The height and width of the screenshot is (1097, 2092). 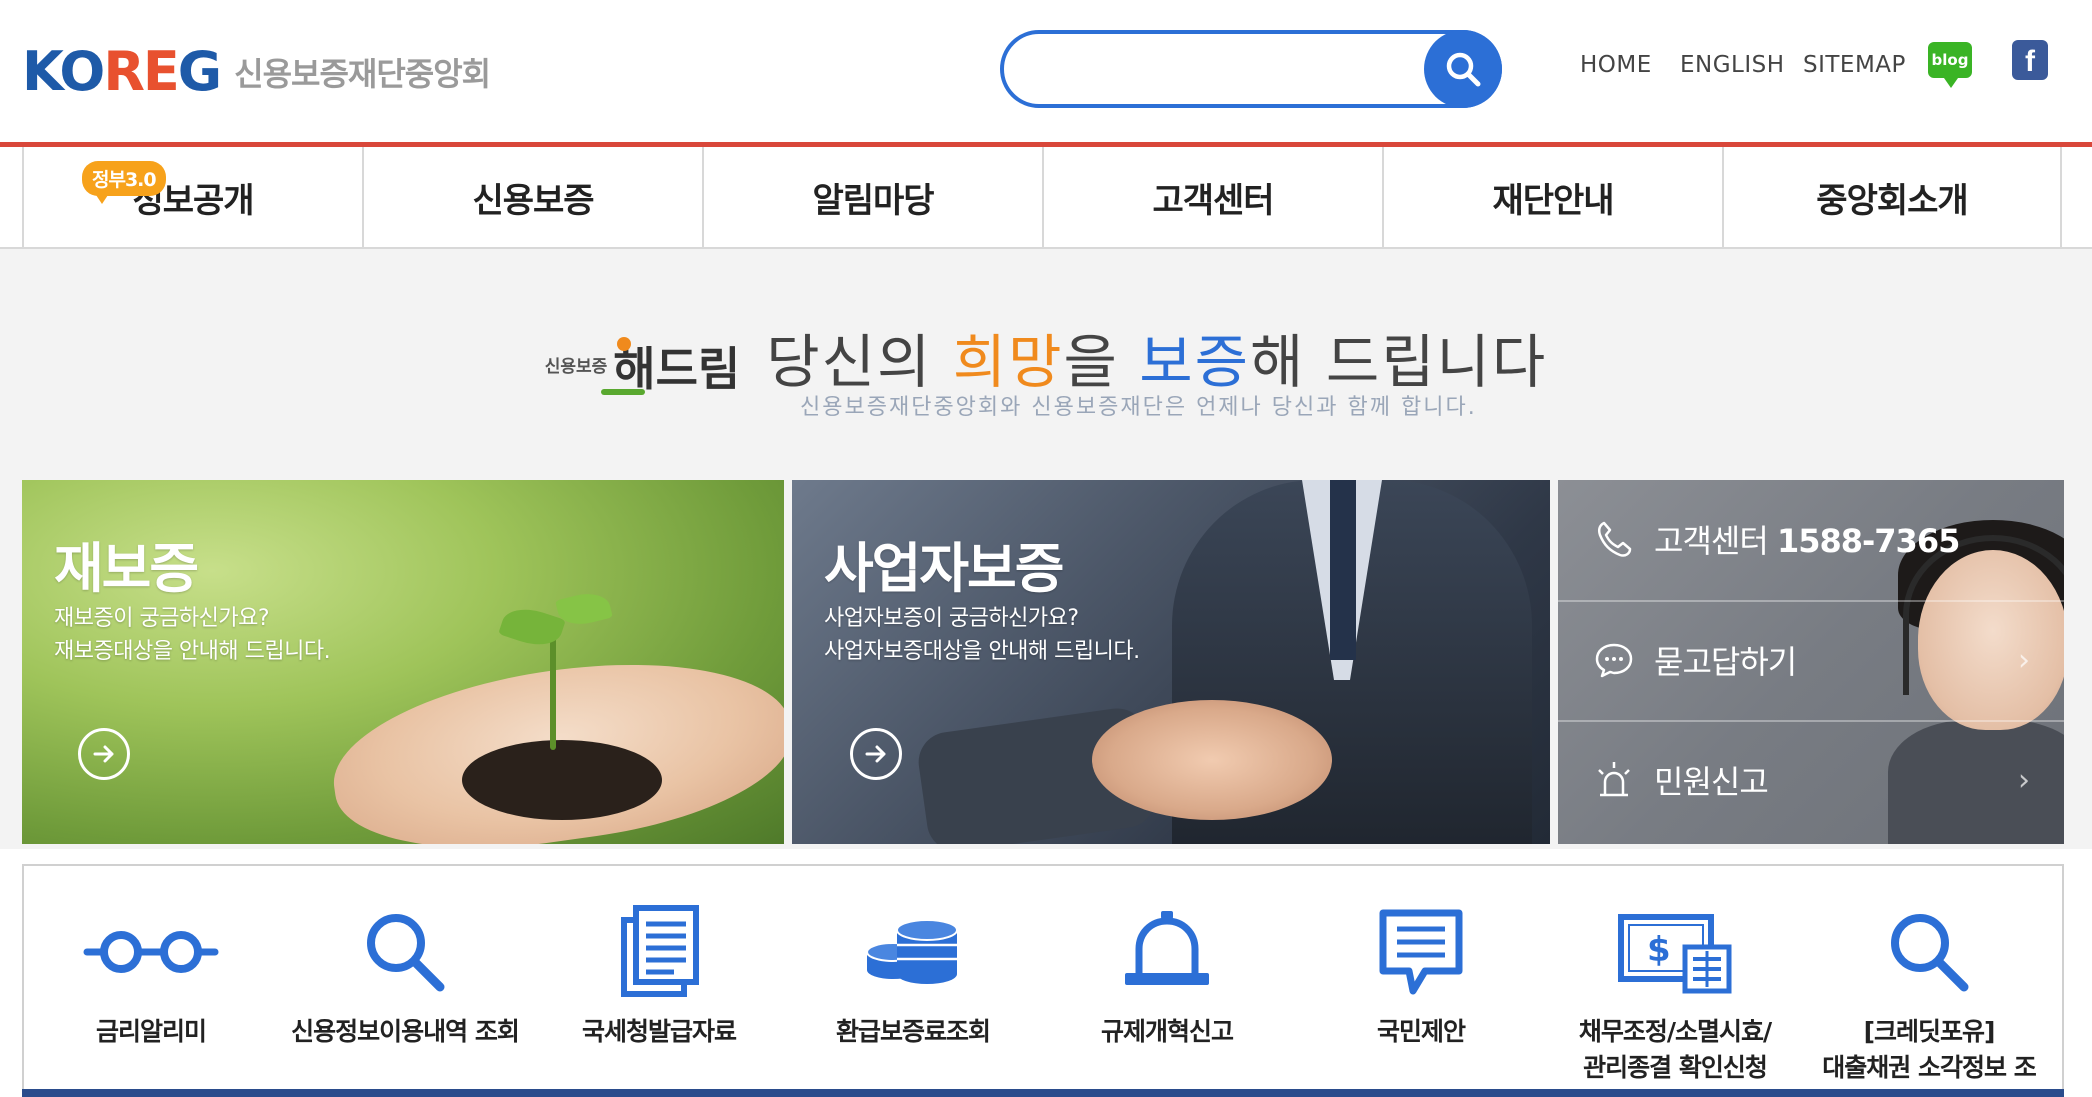 I want to click on blog-icon: blog, so click(x=1950, y=65).